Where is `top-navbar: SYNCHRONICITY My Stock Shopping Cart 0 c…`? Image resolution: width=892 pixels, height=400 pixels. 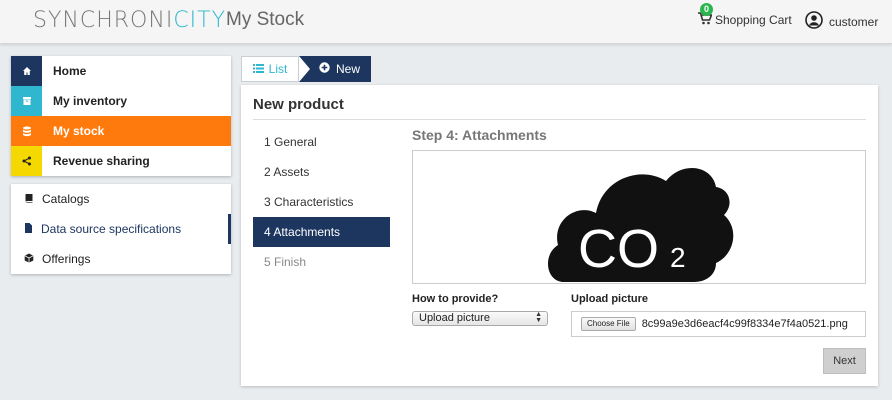
top-navbar: SYNCHRONICITY My Stock Shopping Cart 0 c… is located at coordinates (446, 22).